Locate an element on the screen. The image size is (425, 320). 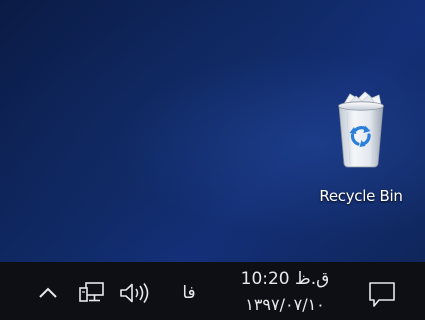
system-clock: ق.ظ 10:20 ۱۳۹۷/۰۷/۱۰ is located at coordinates (285, 294).